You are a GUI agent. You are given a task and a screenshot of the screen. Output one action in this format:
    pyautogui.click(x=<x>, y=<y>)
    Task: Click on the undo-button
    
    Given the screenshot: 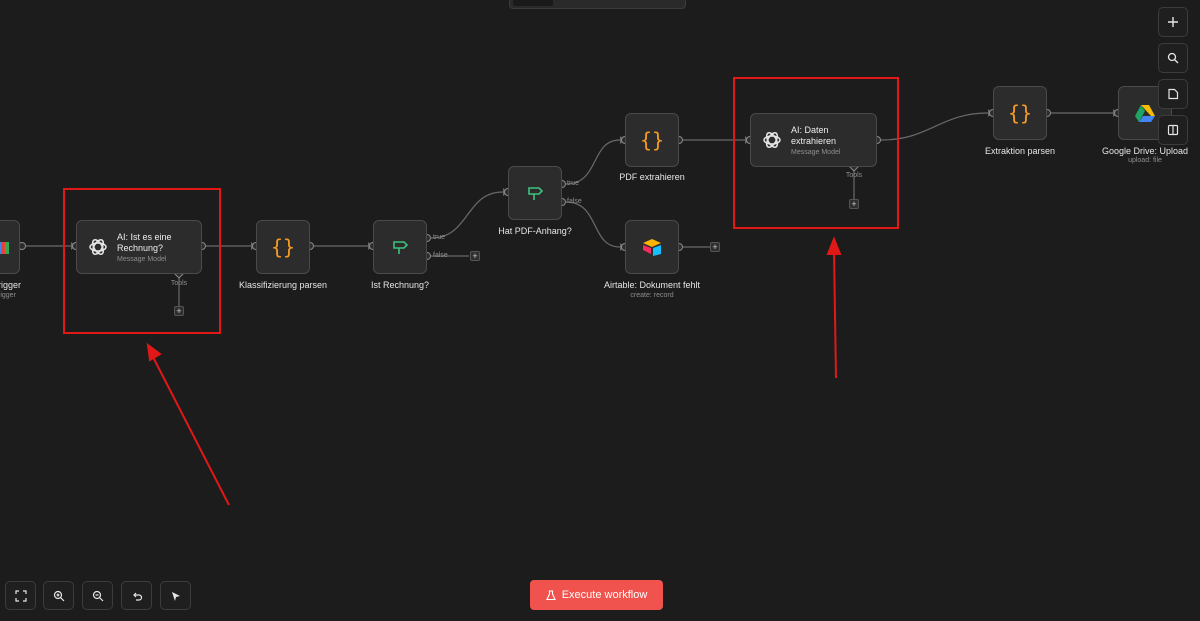 What is the action you would take?
    pyautogui.click(x=136, y=595)
    